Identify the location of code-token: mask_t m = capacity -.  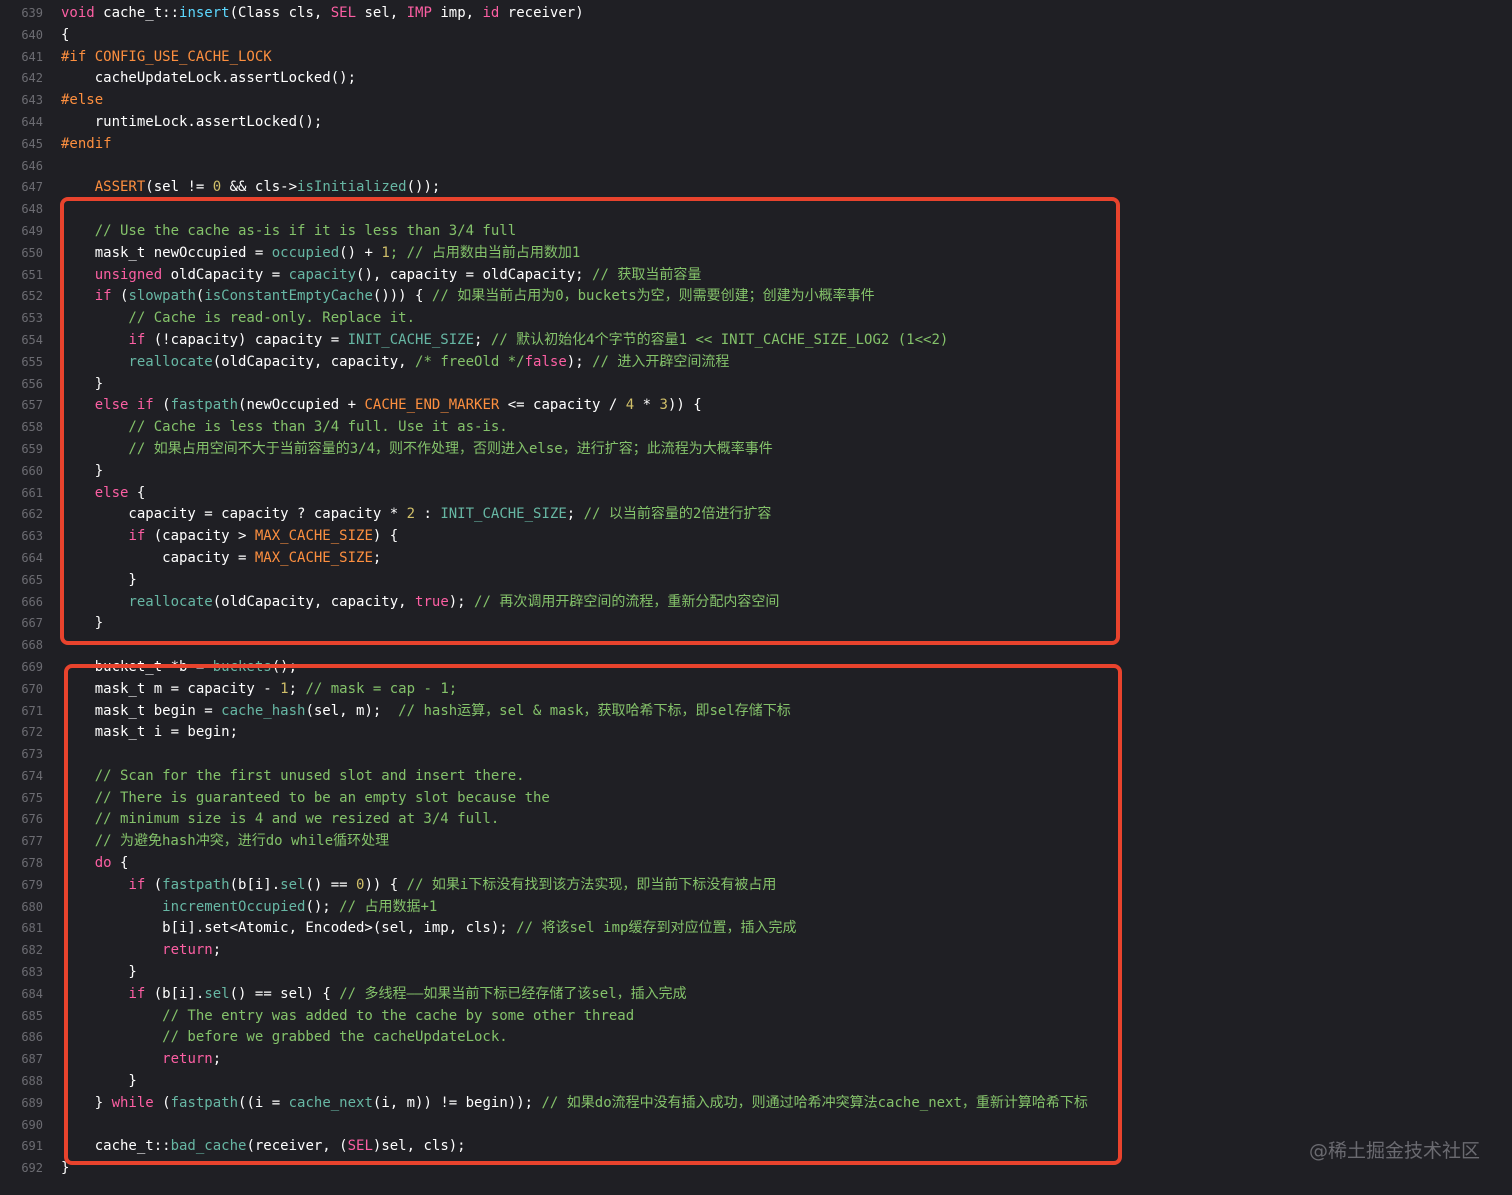
(171, 688).